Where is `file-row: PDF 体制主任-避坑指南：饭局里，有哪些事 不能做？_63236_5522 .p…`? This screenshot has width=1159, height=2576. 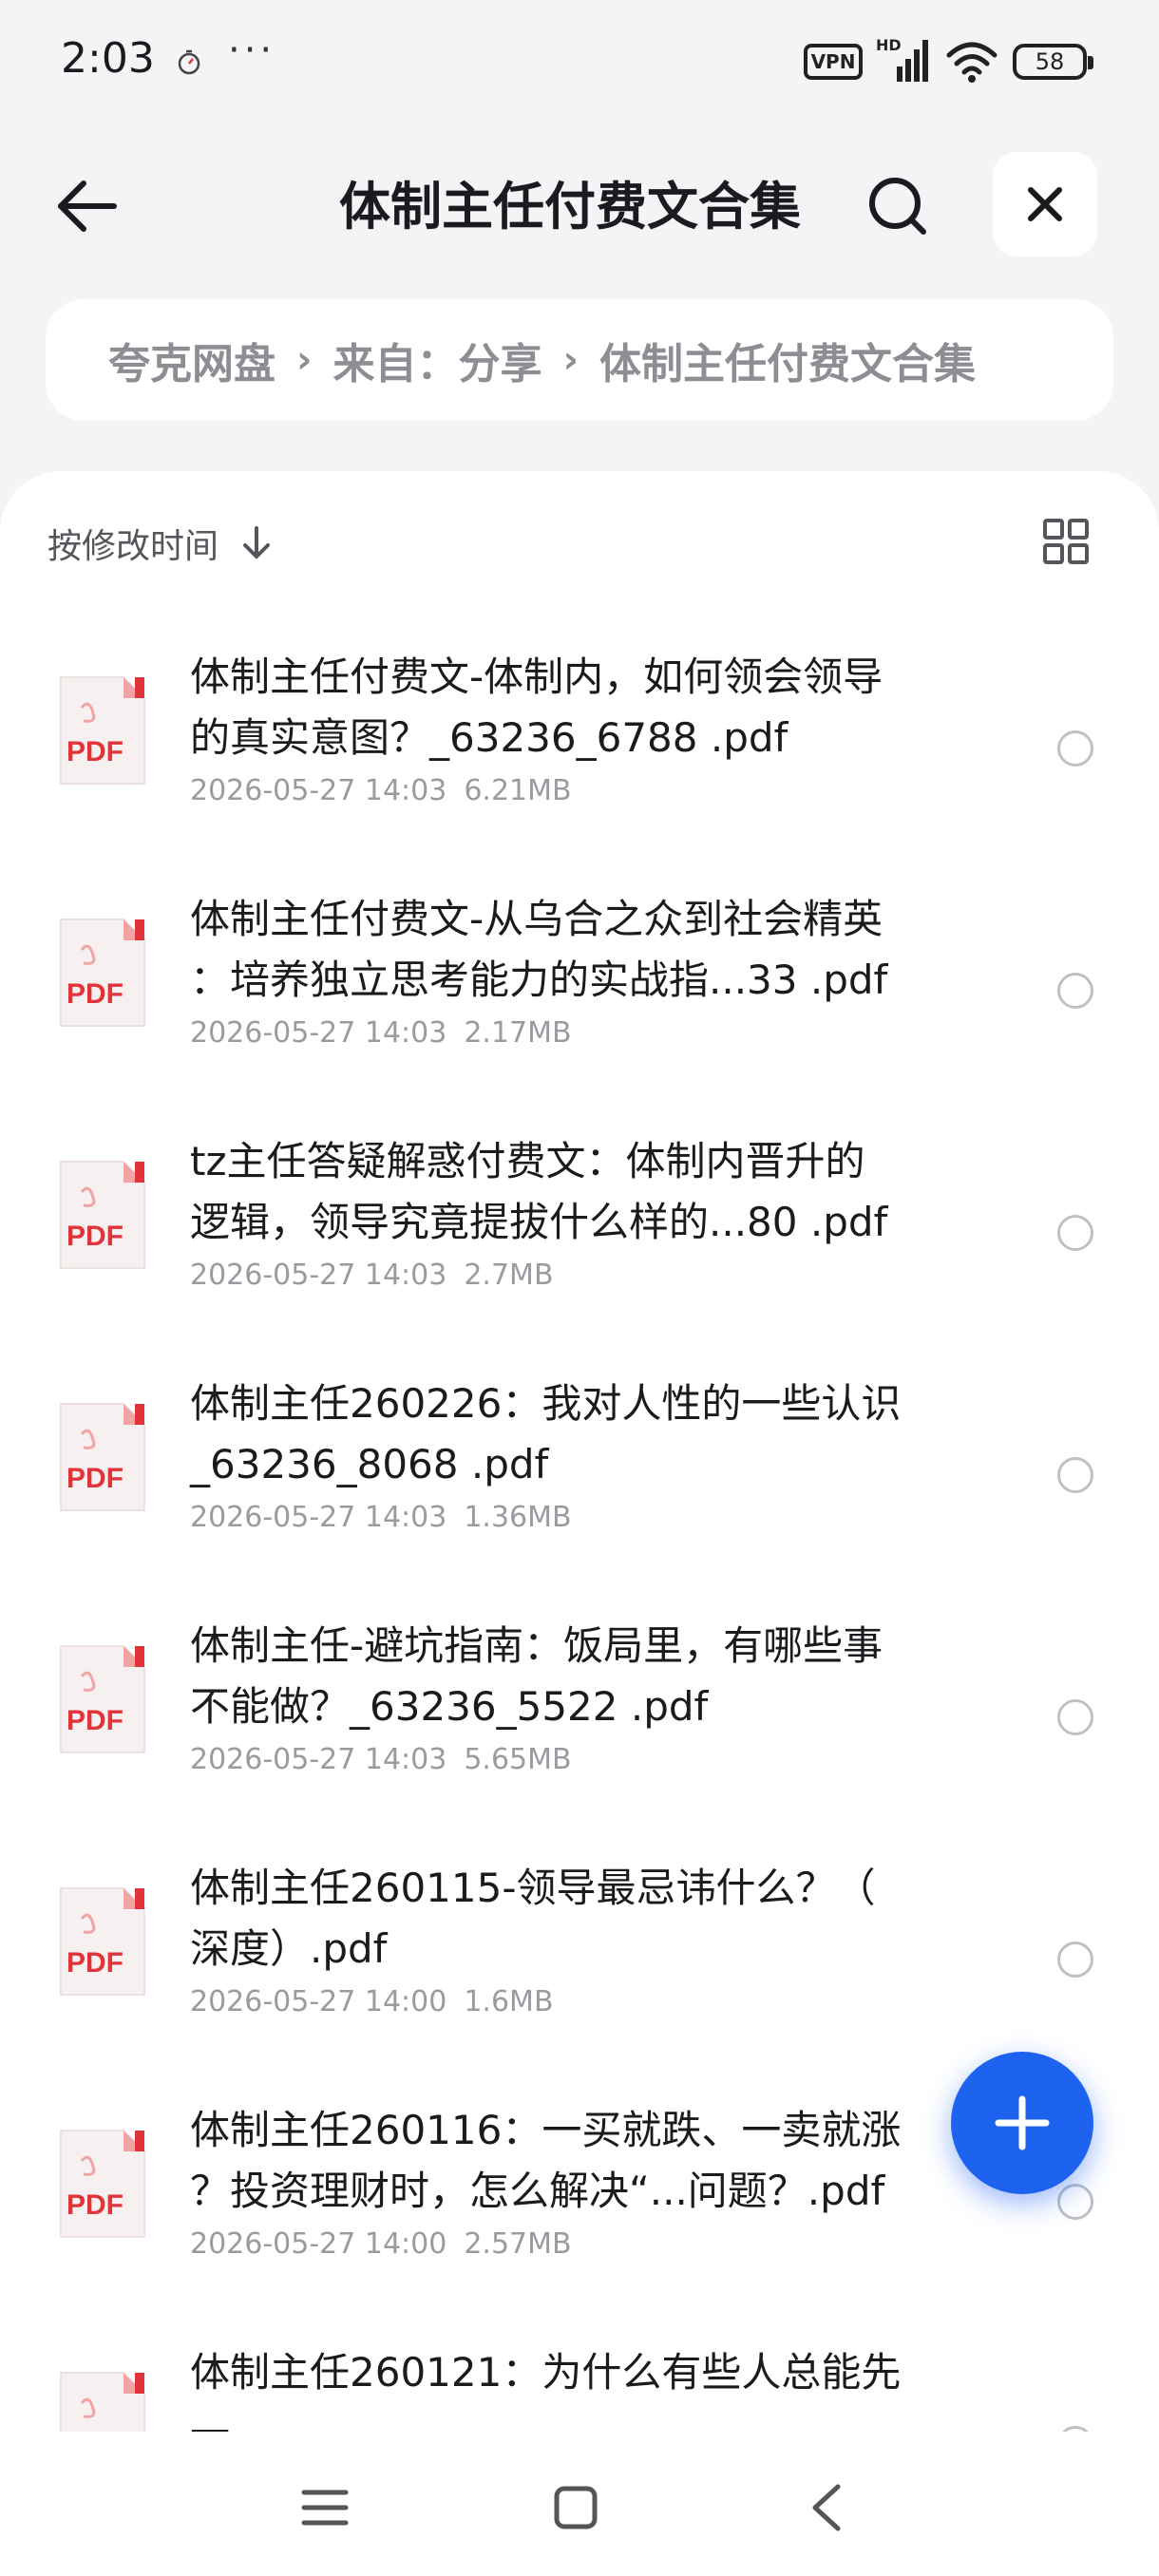
file-row: PDF 体制主任-避坑指南：饭局里，有哪些事 不能做？_63236_5522 .p… is located at coordinates (579, 1718).